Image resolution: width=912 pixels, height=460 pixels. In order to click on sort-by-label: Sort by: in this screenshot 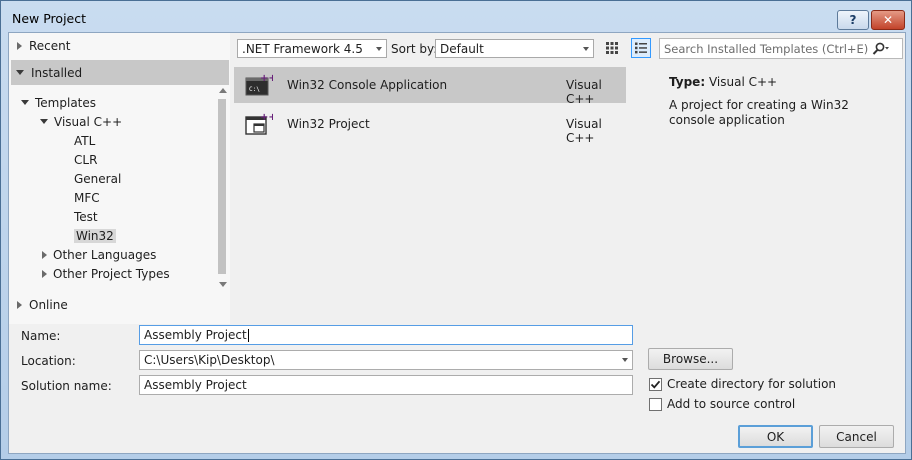, I will do `click(414, 49)`.